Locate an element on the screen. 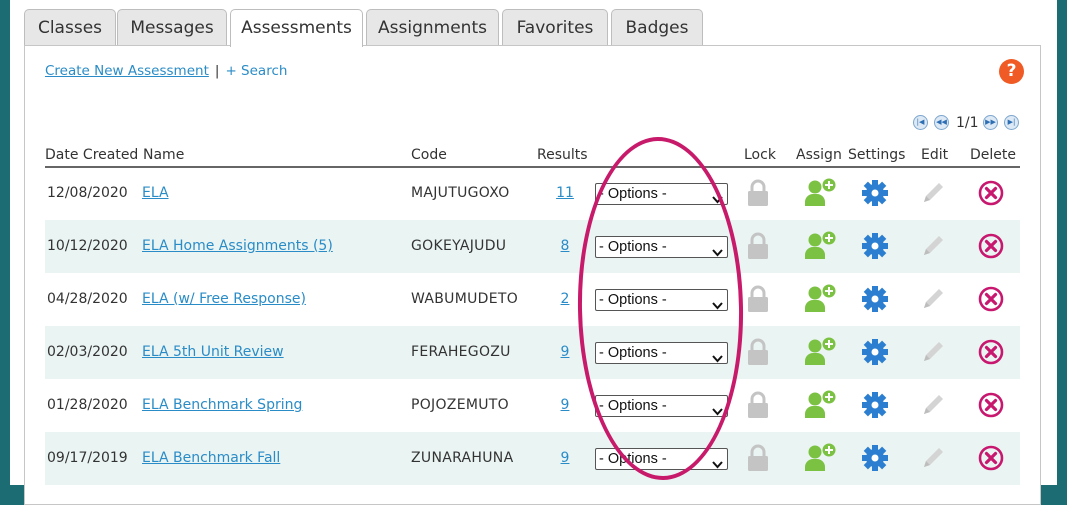  header-delete: Delete is located at coordinates (993, 155).